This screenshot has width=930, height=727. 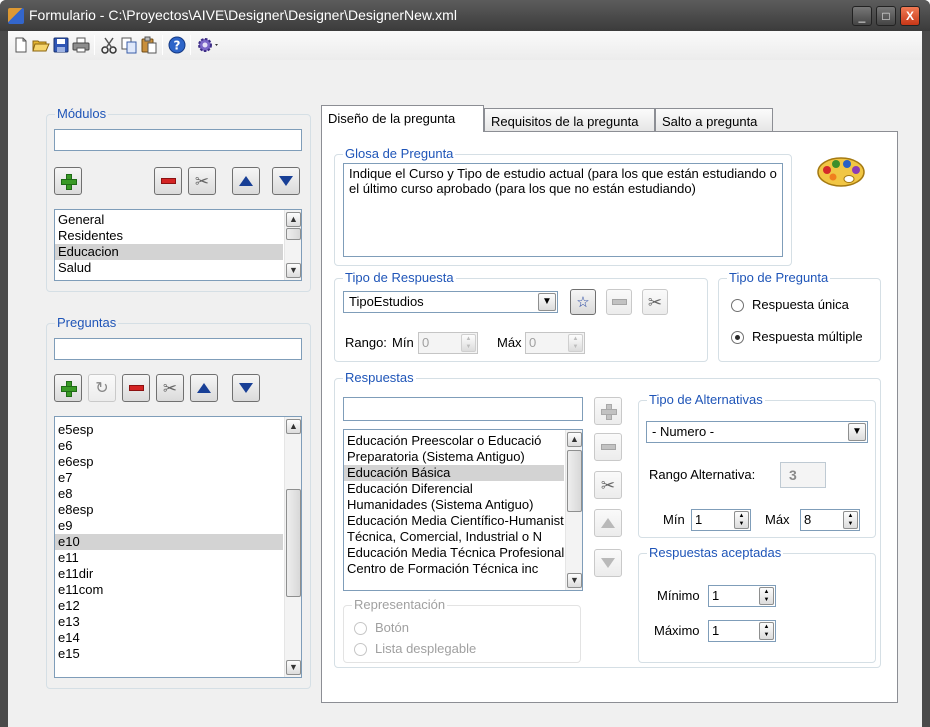 I want to click on list-item: e8, so click(x=169, y=494).